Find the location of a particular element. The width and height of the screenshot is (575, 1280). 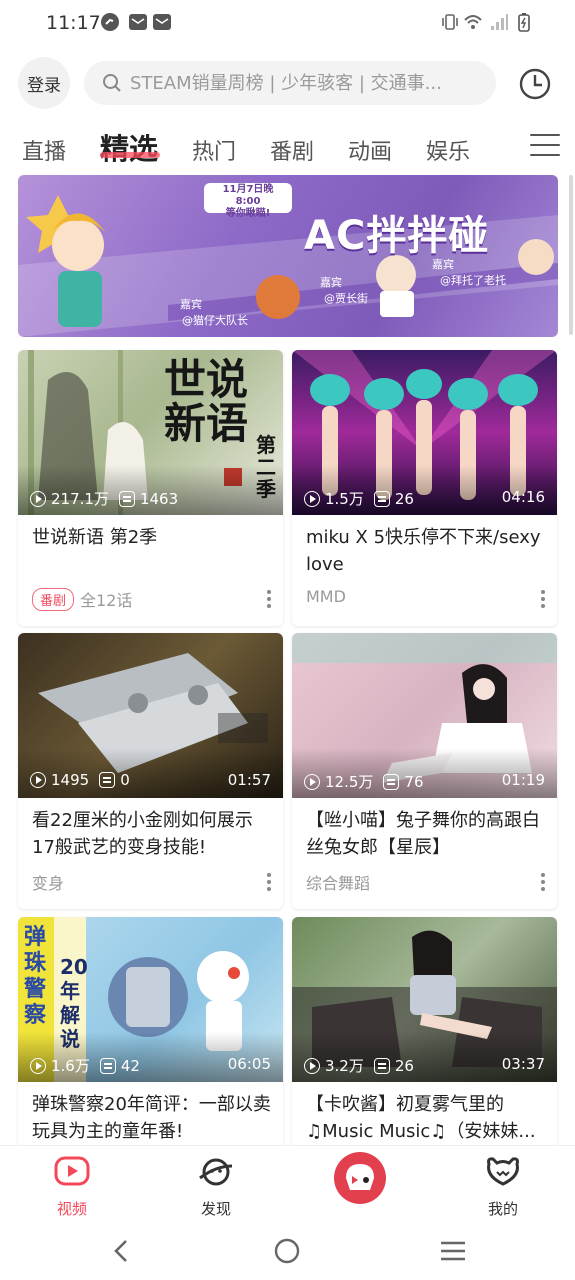

tab-fade is located at coordinates (505, 149).